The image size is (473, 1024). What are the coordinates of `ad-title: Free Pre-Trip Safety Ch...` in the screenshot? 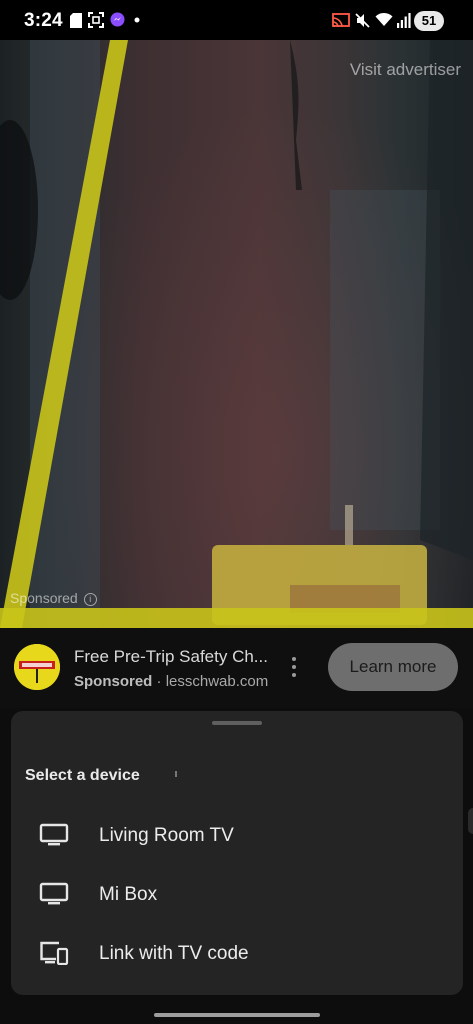 It's located at (174, 657).